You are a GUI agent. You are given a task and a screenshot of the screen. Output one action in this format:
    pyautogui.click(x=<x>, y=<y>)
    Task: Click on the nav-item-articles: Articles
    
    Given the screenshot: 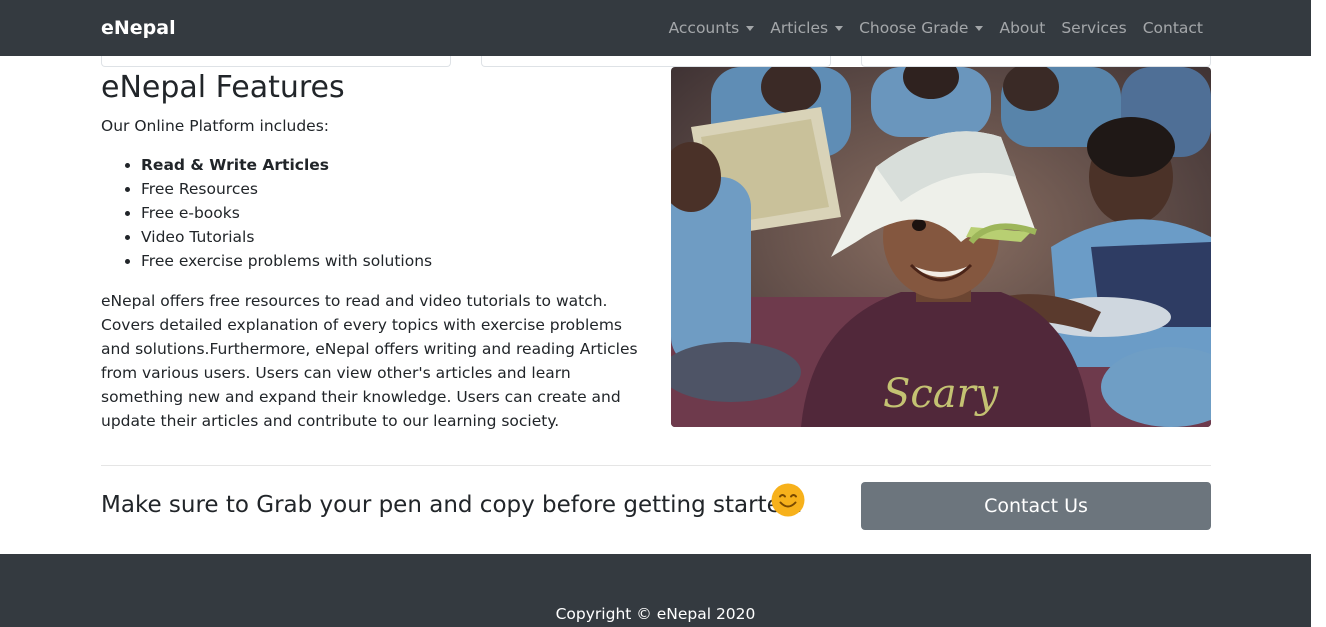 What is the action you would take?
    pyautogui.click(x=806, y=28)
    